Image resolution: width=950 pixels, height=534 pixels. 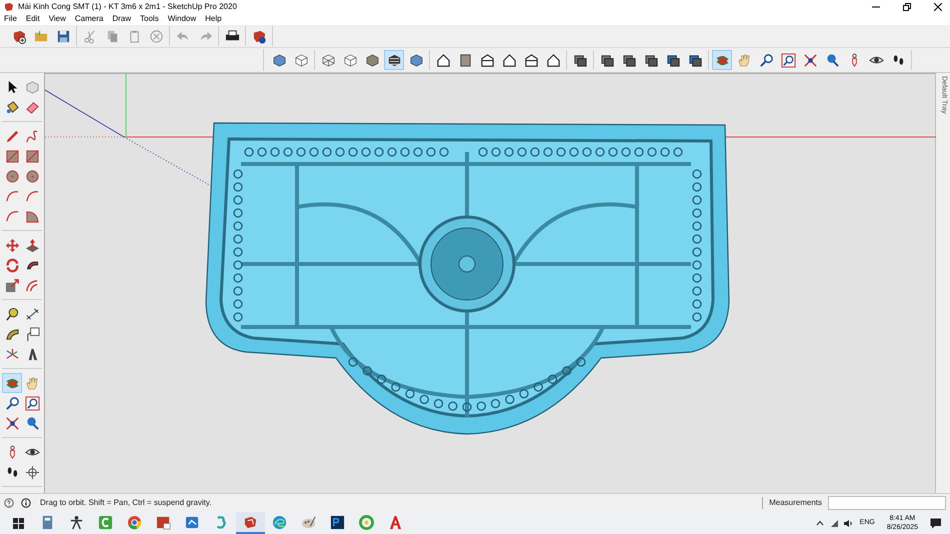 What do you see at coordinates (938, 6) in the screenshot?
I see `close-icon` at bounding box center [938, 6].